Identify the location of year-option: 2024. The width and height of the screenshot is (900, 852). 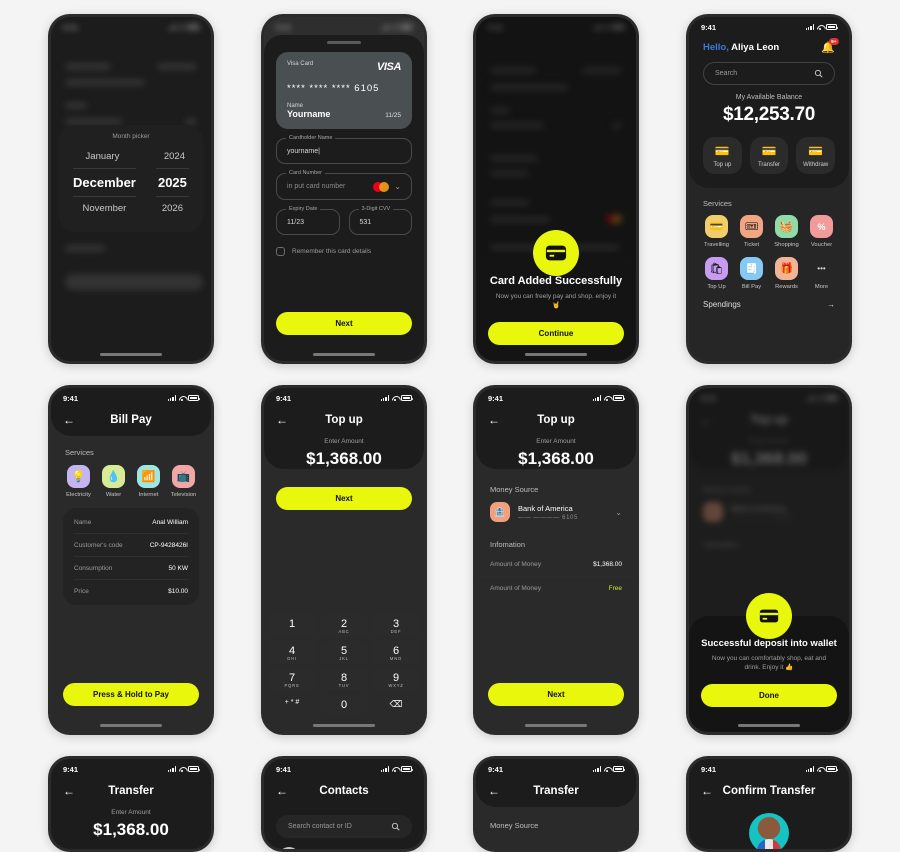
(174, 156).